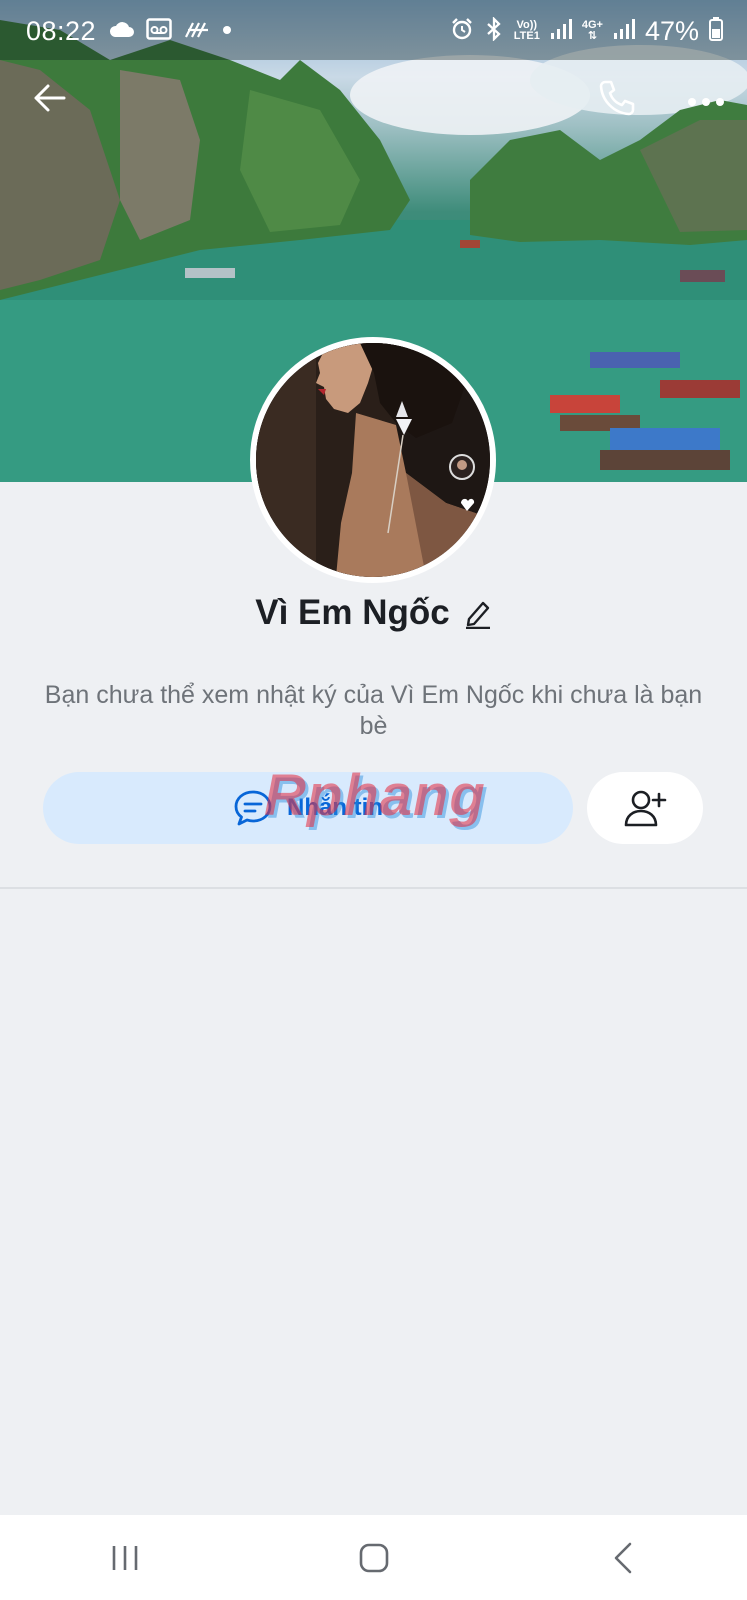 The width and height of the screenshot is (747, 1600). I want to click on chevron-left-icon, so click(622, 1557).